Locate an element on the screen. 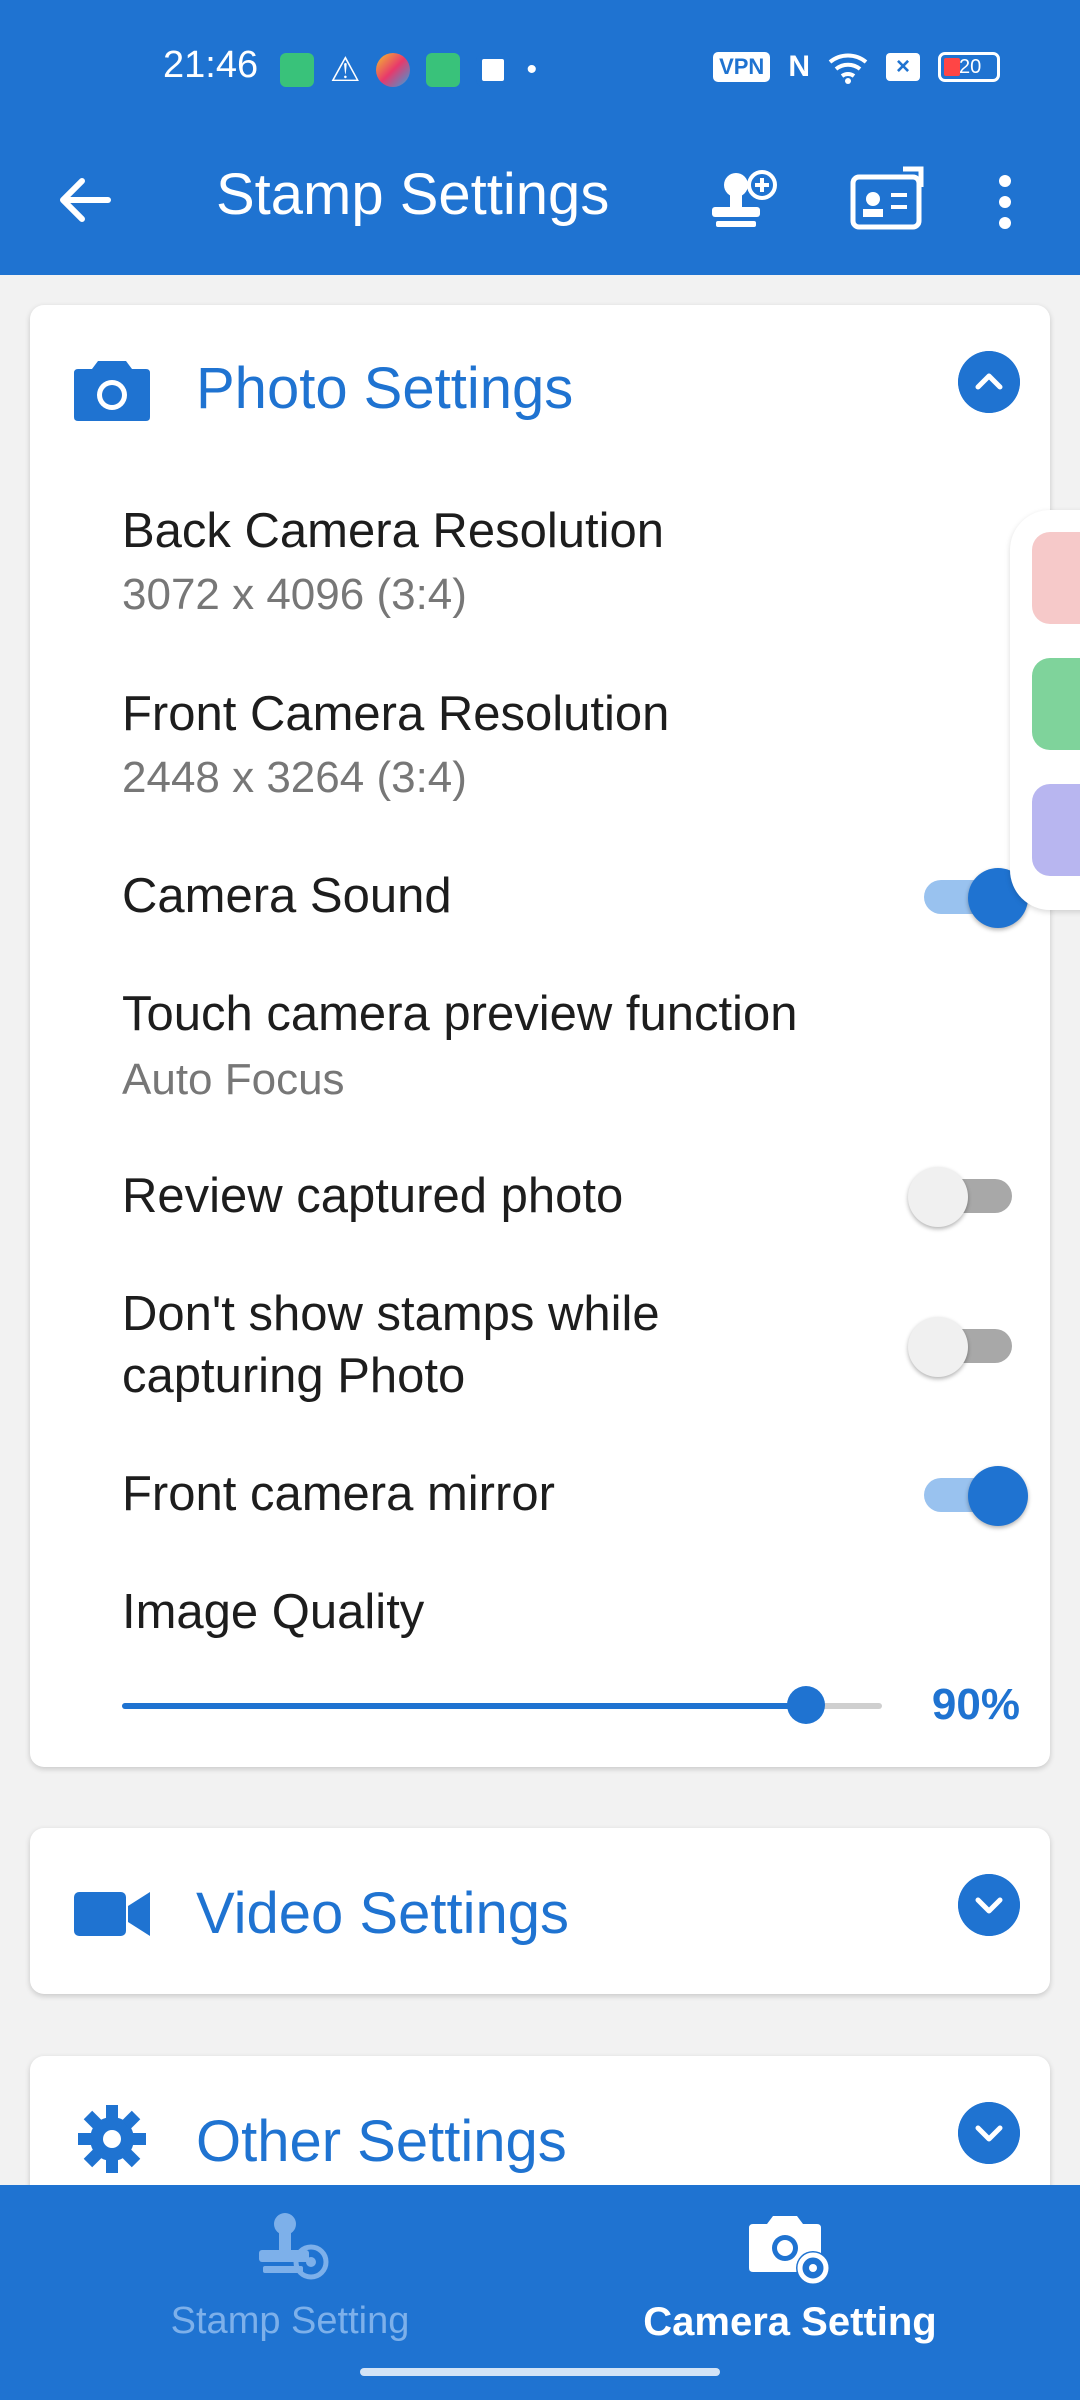 The height and width of the screenshot is (2400, 1080). notification-icons: ⚠ • is located at coordinates (408, 70).